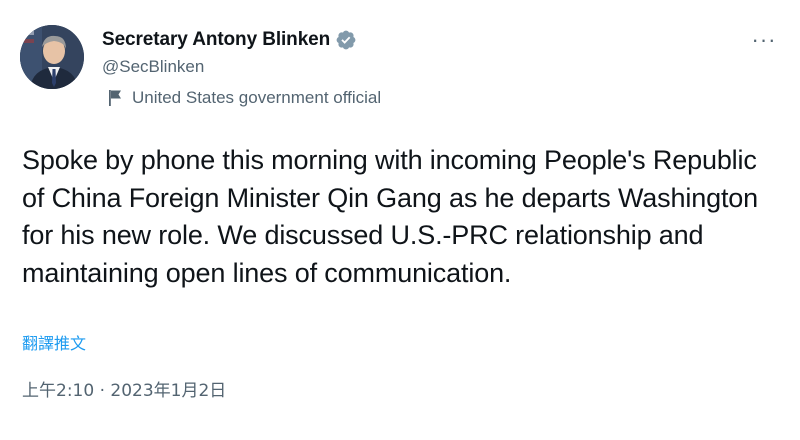 The image size is (800, 440). I want to click on avatar-image, so click(52, 57).